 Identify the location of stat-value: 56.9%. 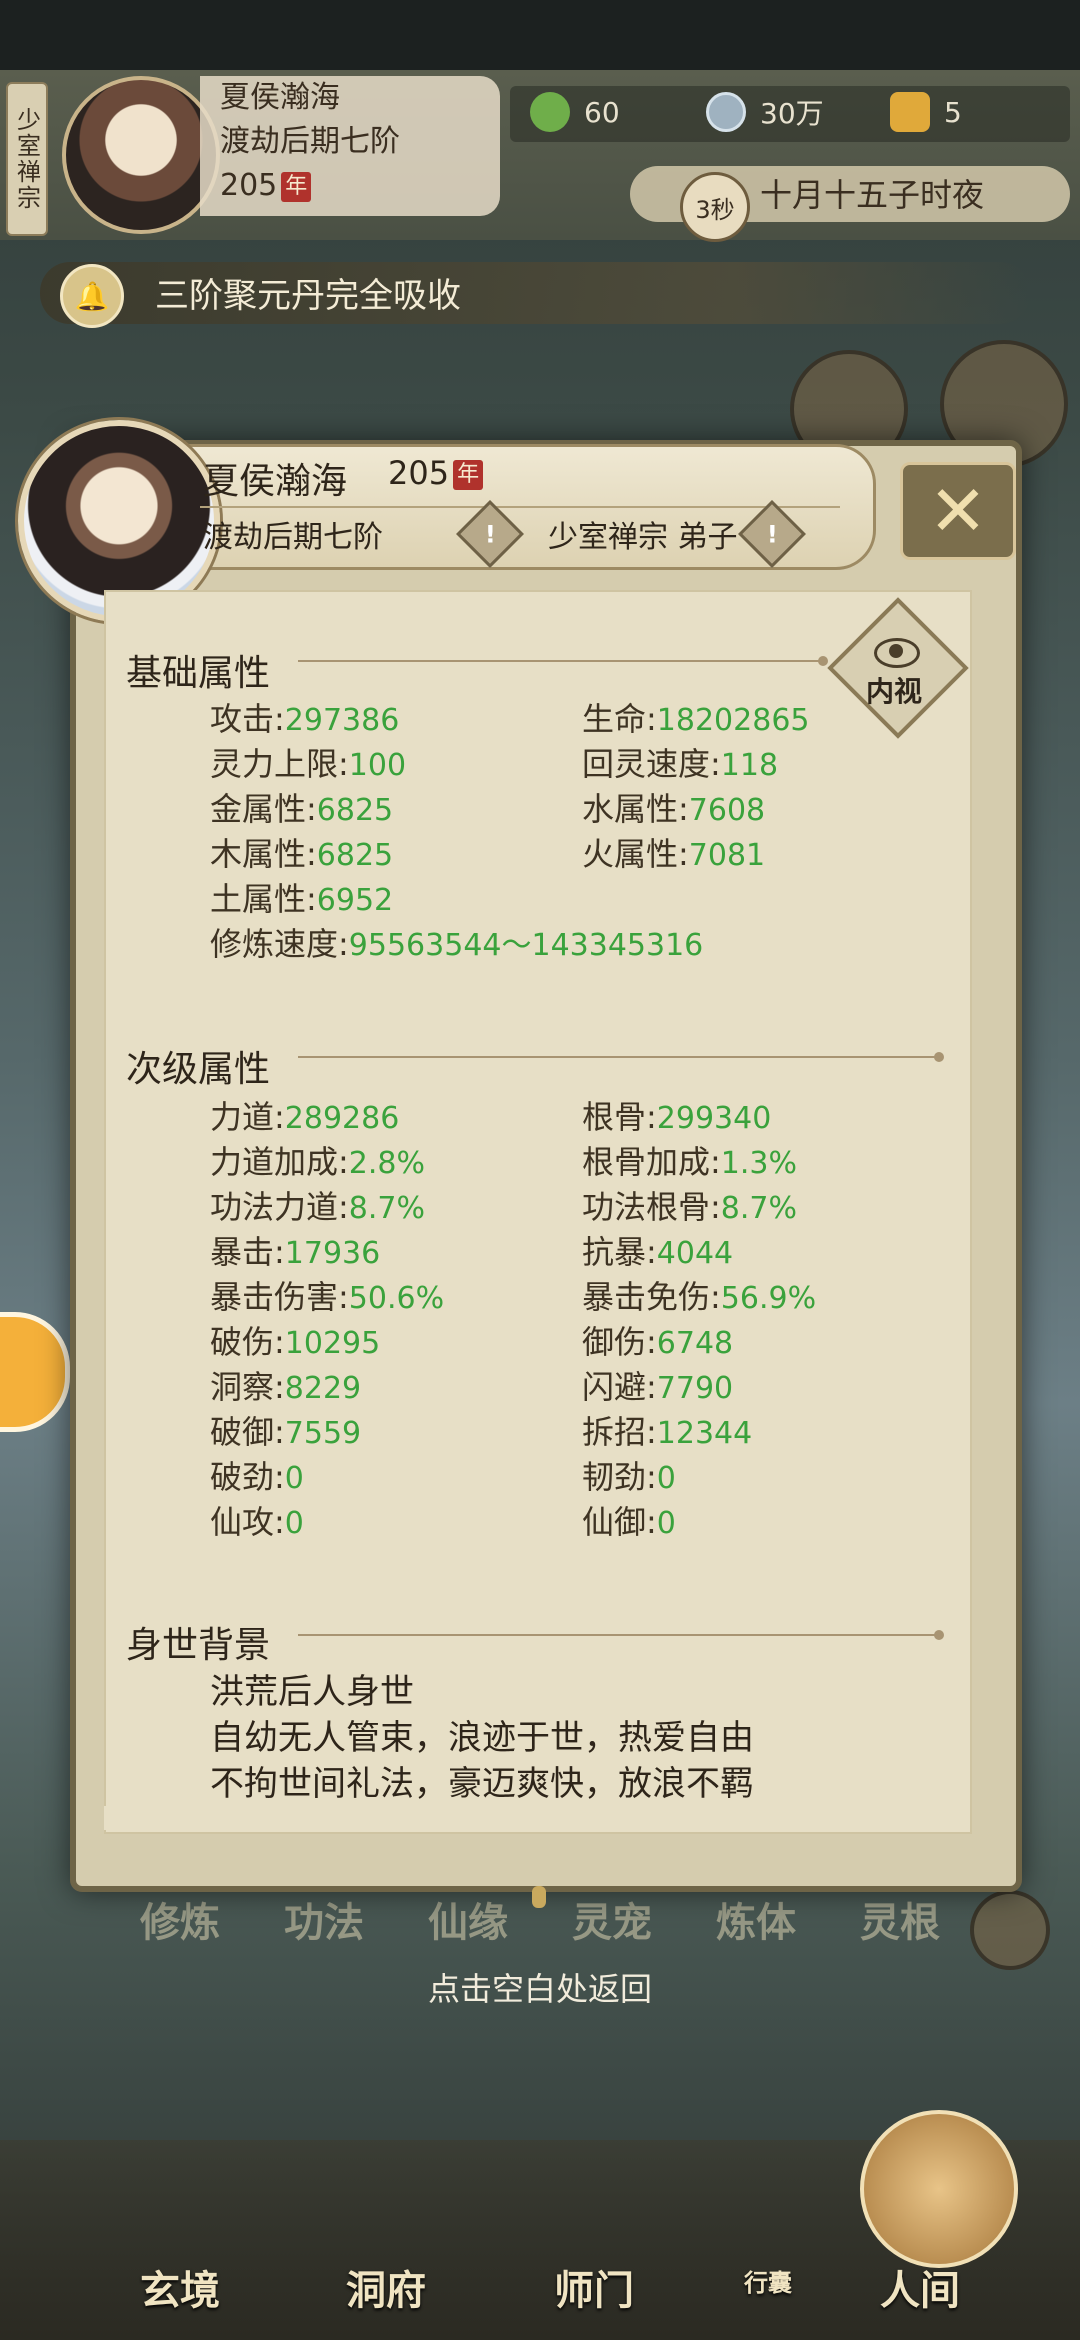
(768, 1298).